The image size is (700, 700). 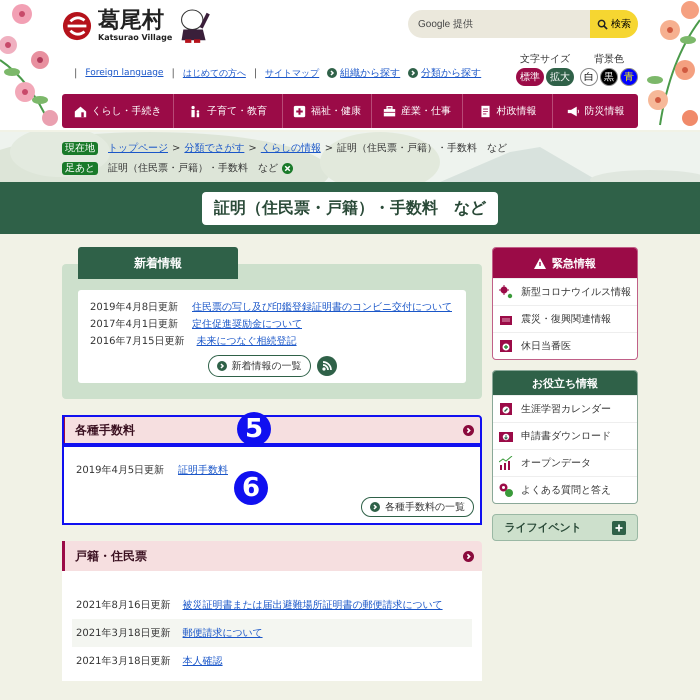 I want to click on breadcrumb-link: トップページ, so click(x=138, y=148).